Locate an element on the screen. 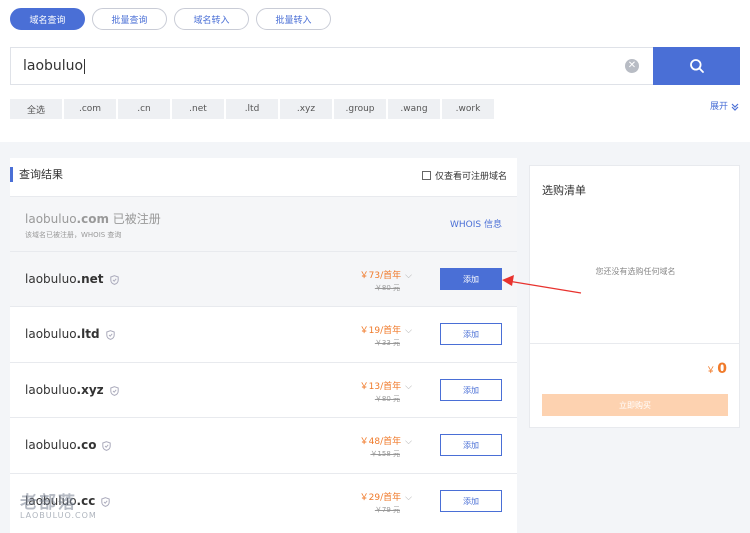 The height and width of the screenshot is (533, 750). cart-empty-message: 您还没有选购任何域名 is located at coordinates (635, 271).